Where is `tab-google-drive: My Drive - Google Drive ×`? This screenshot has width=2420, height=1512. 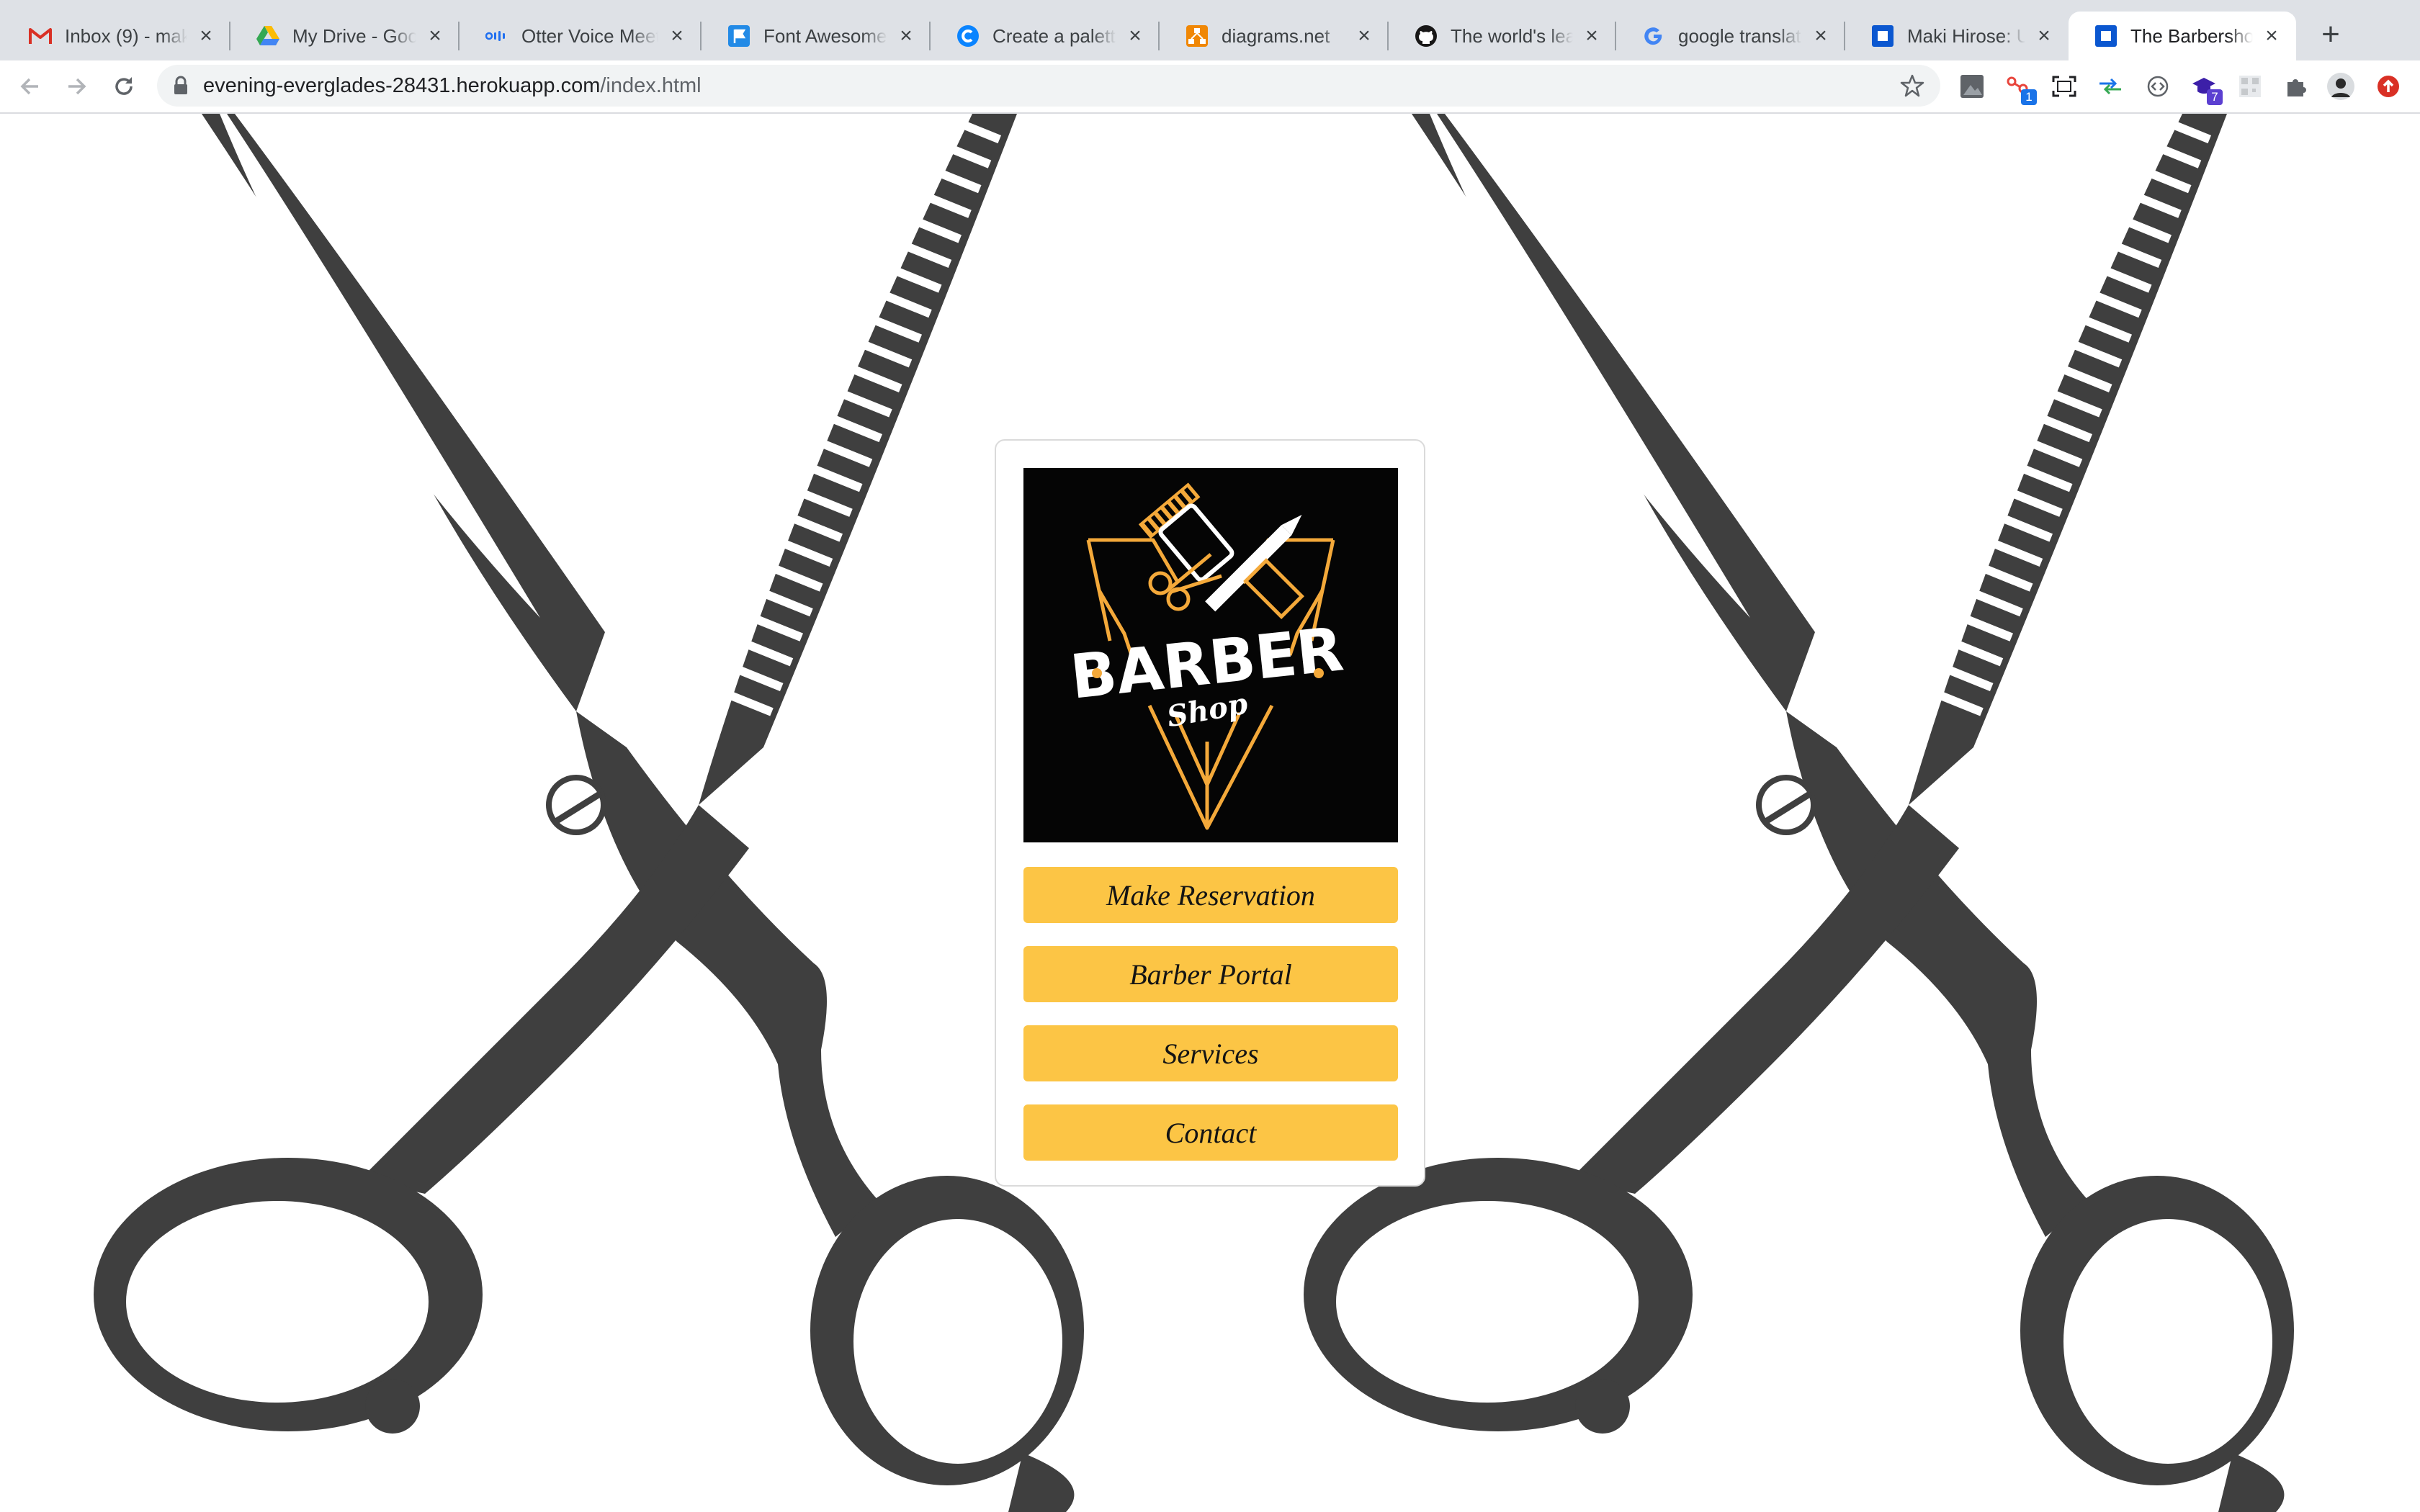 tab-google-drive: My Drive - Google Drive × is located at coordinates (345, 36).